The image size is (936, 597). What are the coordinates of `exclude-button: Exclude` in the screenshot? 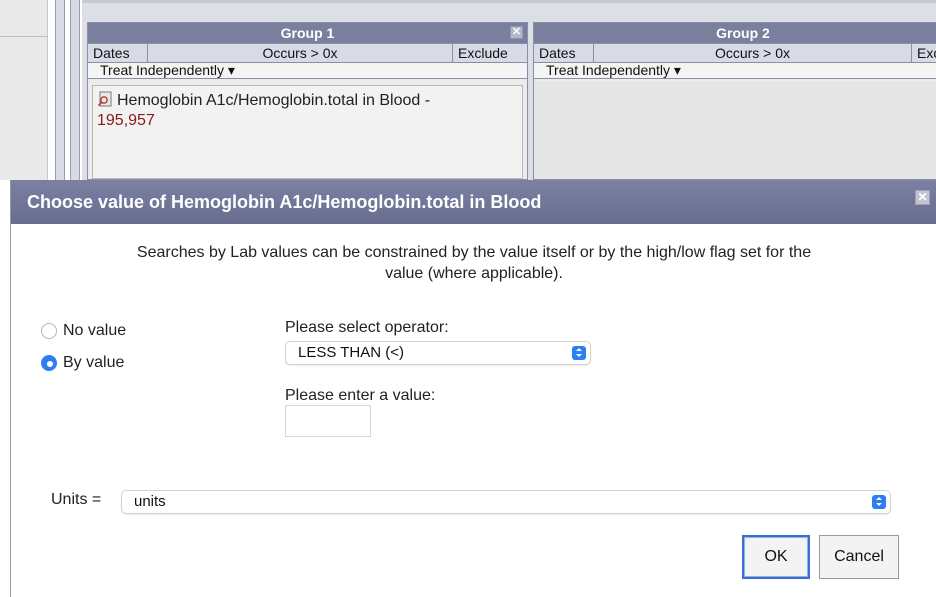 It's located at (490, 53).